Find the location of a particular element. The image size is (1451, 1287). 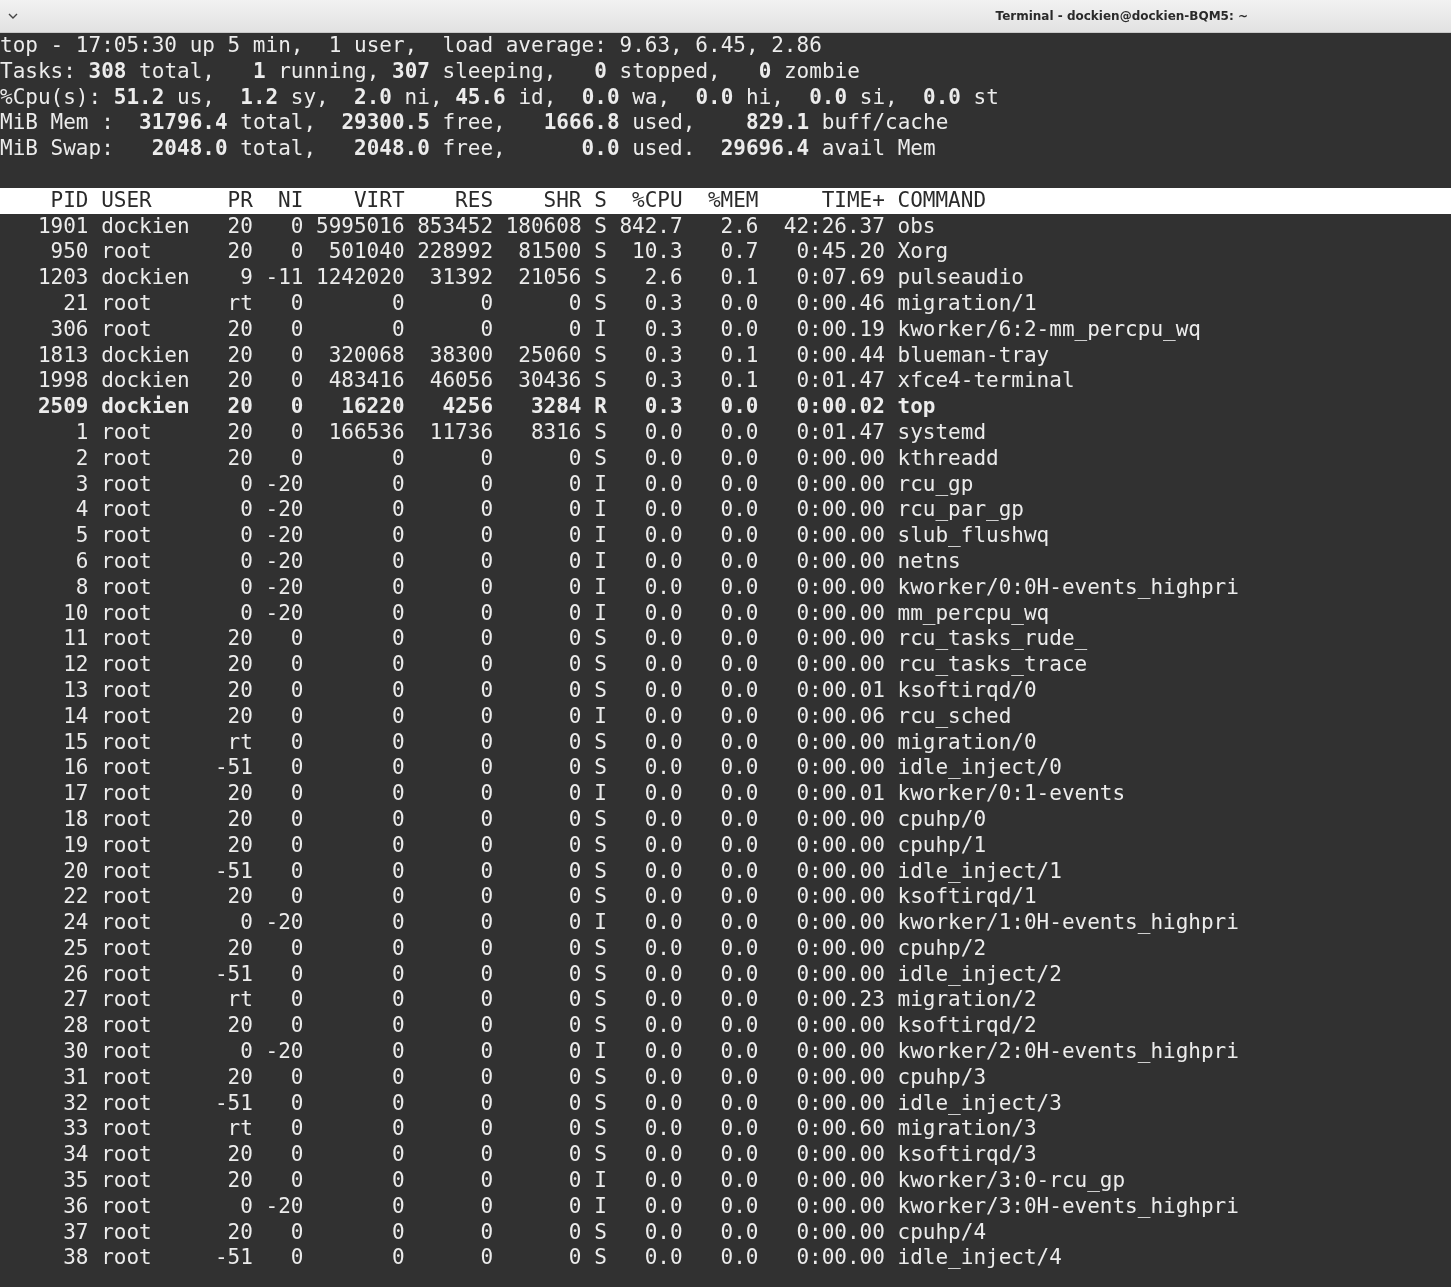

table-cell-text: 16 is located at coordinates (75, 768).